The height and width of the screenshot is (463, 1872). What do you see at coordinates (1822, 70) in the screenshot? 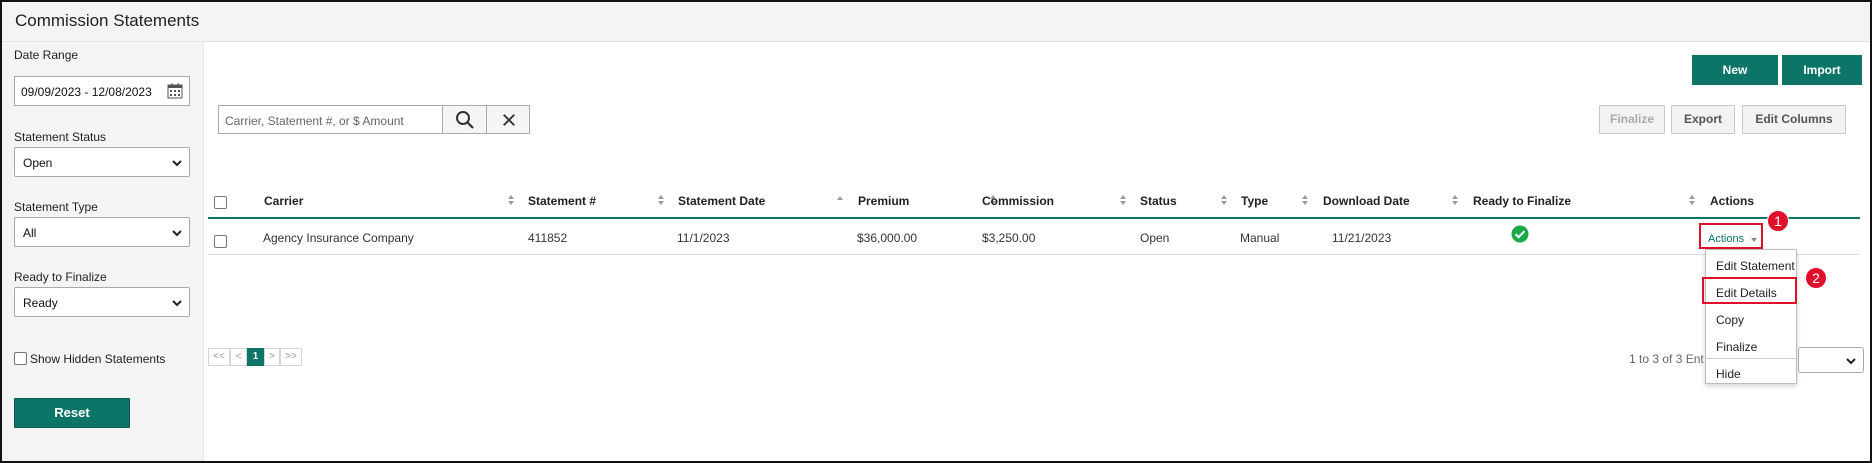
I see `import-button: Import` at bounding box center [1822, 70].